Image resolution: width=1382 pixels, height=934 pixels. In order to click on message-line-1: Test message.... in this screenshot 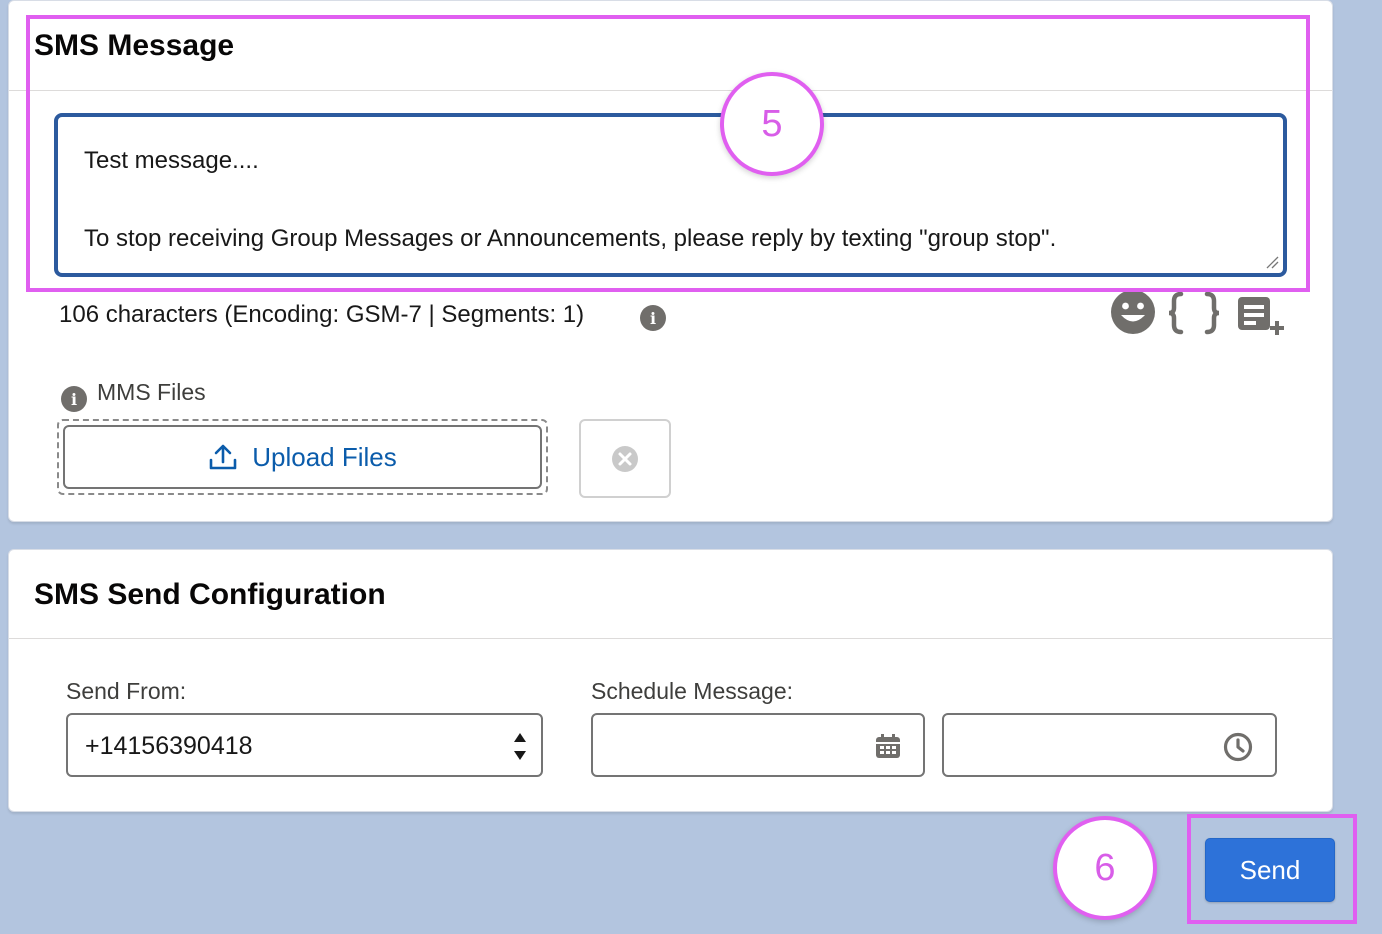, I will do `click(171, 160)`.